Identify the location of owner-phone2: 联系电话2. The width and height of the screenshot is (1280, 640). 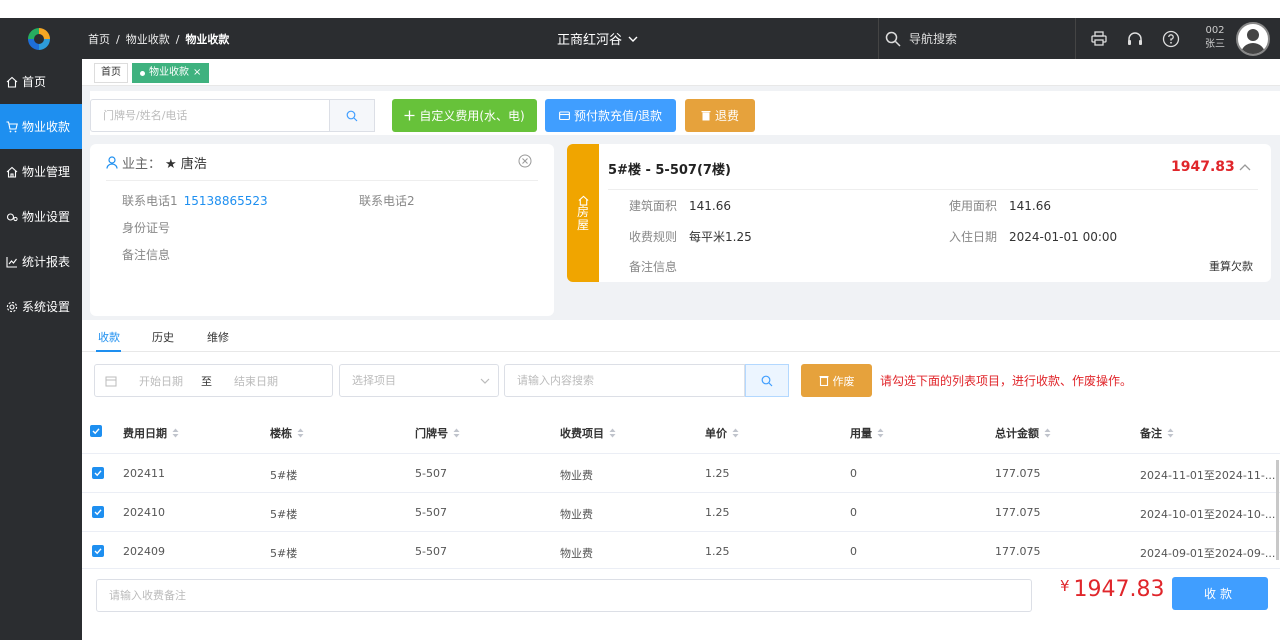
(387, 200).